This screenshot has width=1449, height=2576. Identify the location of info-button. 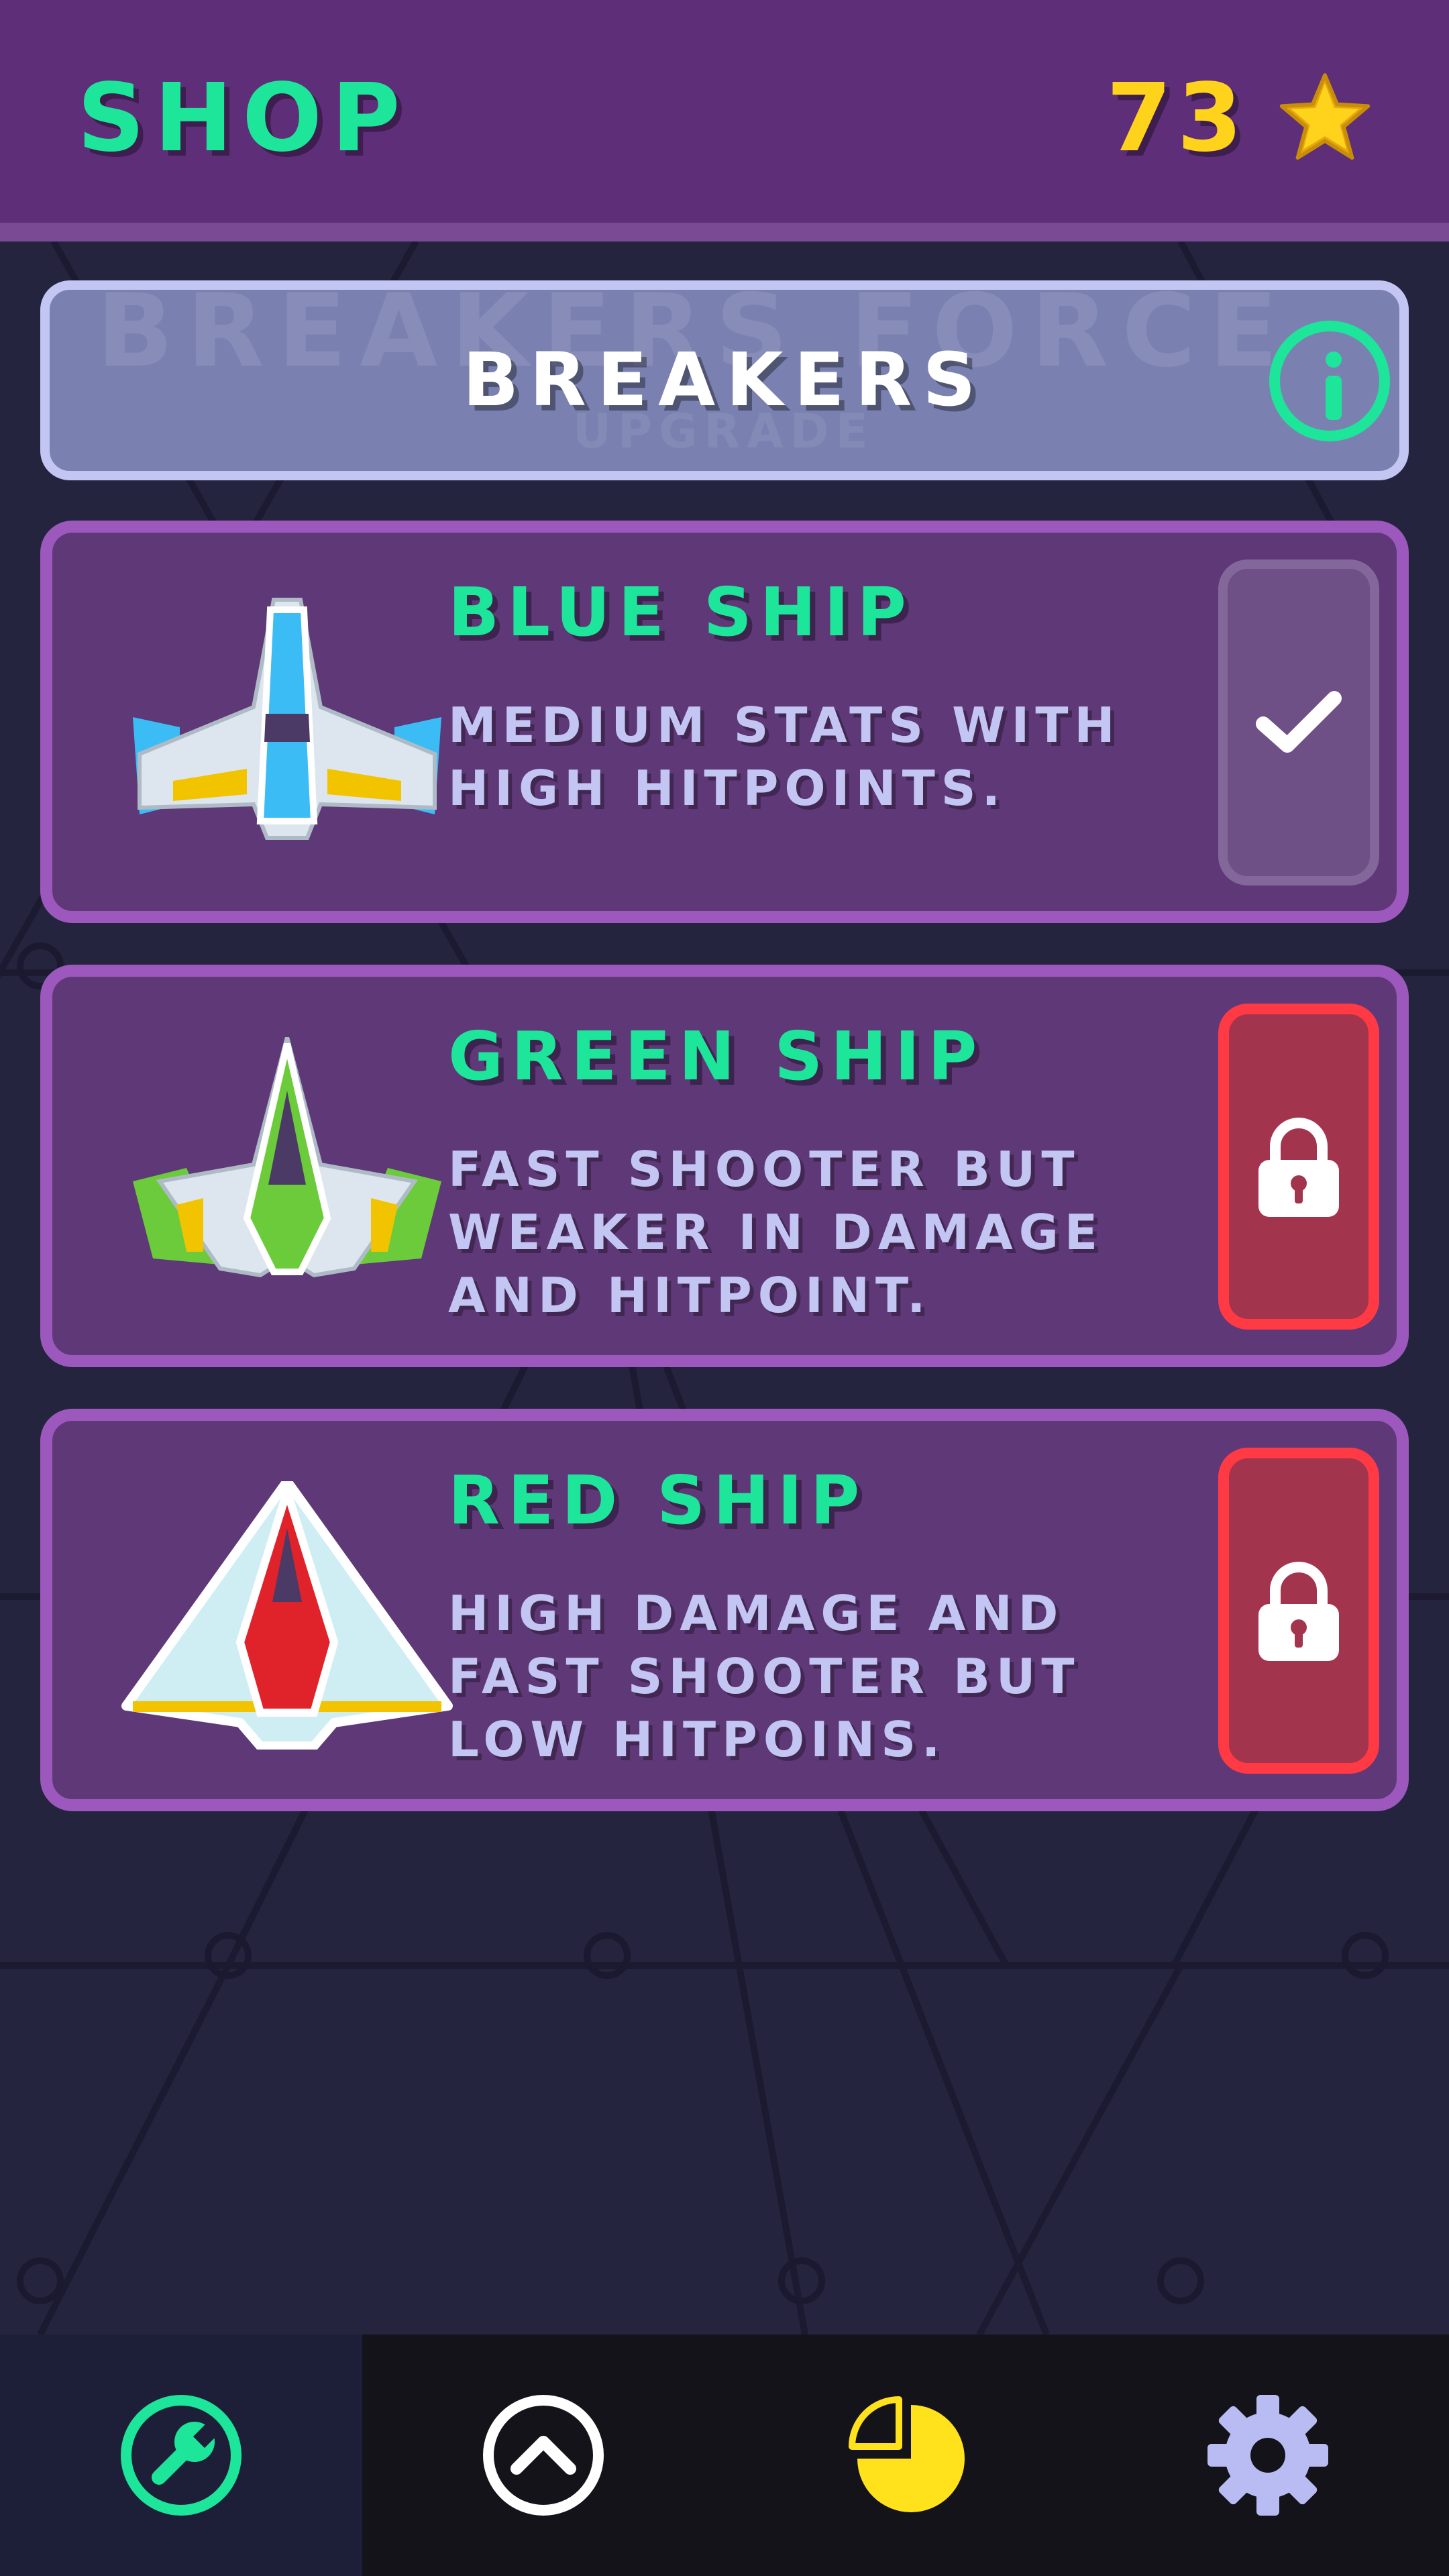
(1329, 381).